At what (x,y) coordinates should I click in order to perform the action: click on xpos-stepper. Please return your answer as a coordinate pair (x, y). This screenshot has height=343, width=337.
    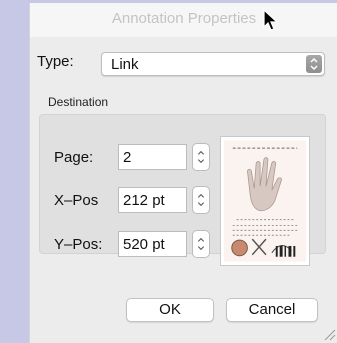
    Looking at the image, I should click on (201, 200).